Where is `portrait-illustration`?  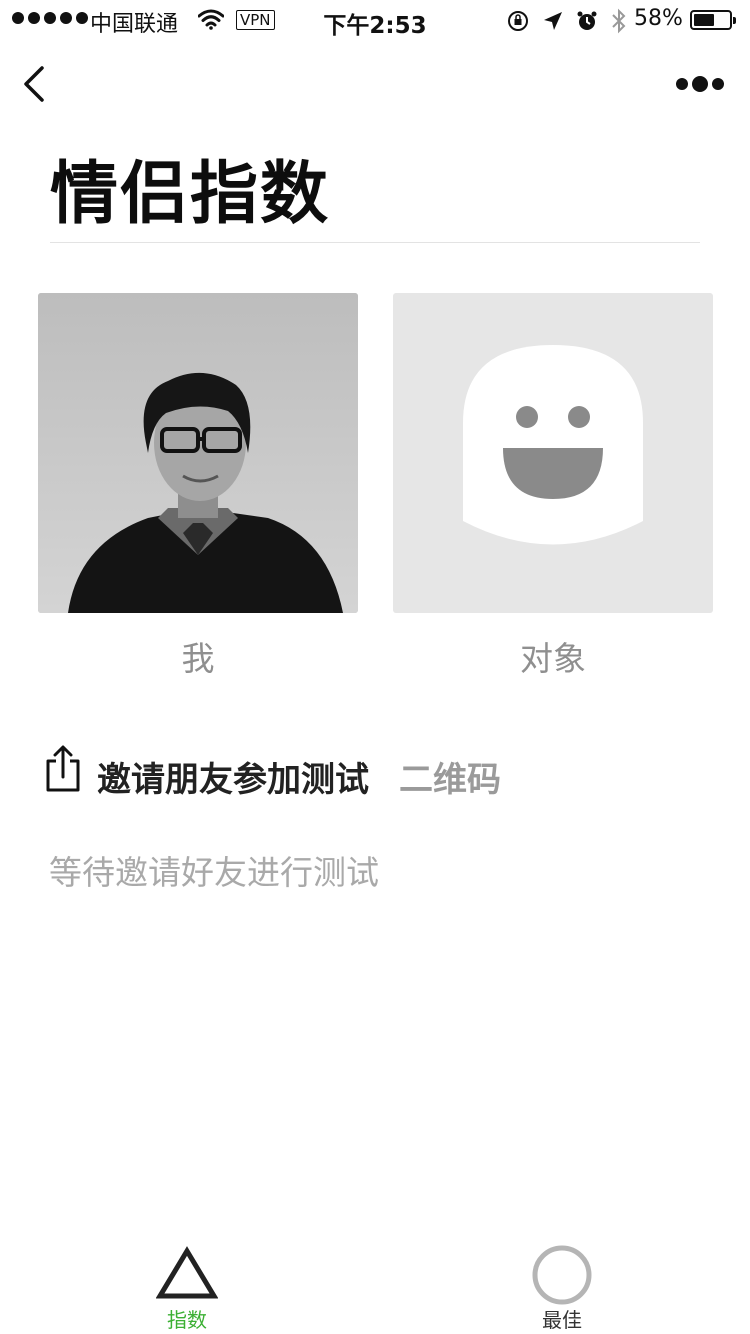 portrait-illustration is located at coordinates (198, 453).